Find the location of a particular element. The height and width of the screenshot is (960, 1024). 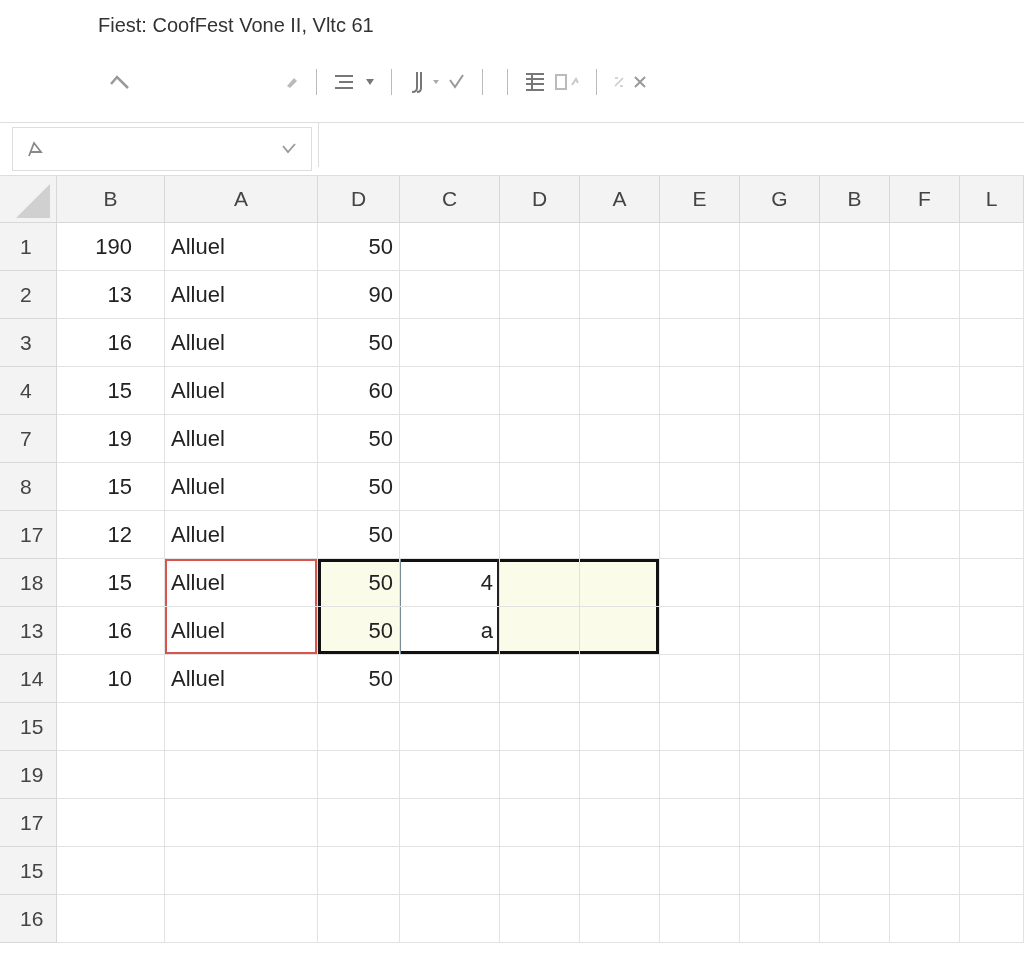

window-title: Fiest: CoofFest Vone II, Vltc 61 is located at coordinates (236, 25).